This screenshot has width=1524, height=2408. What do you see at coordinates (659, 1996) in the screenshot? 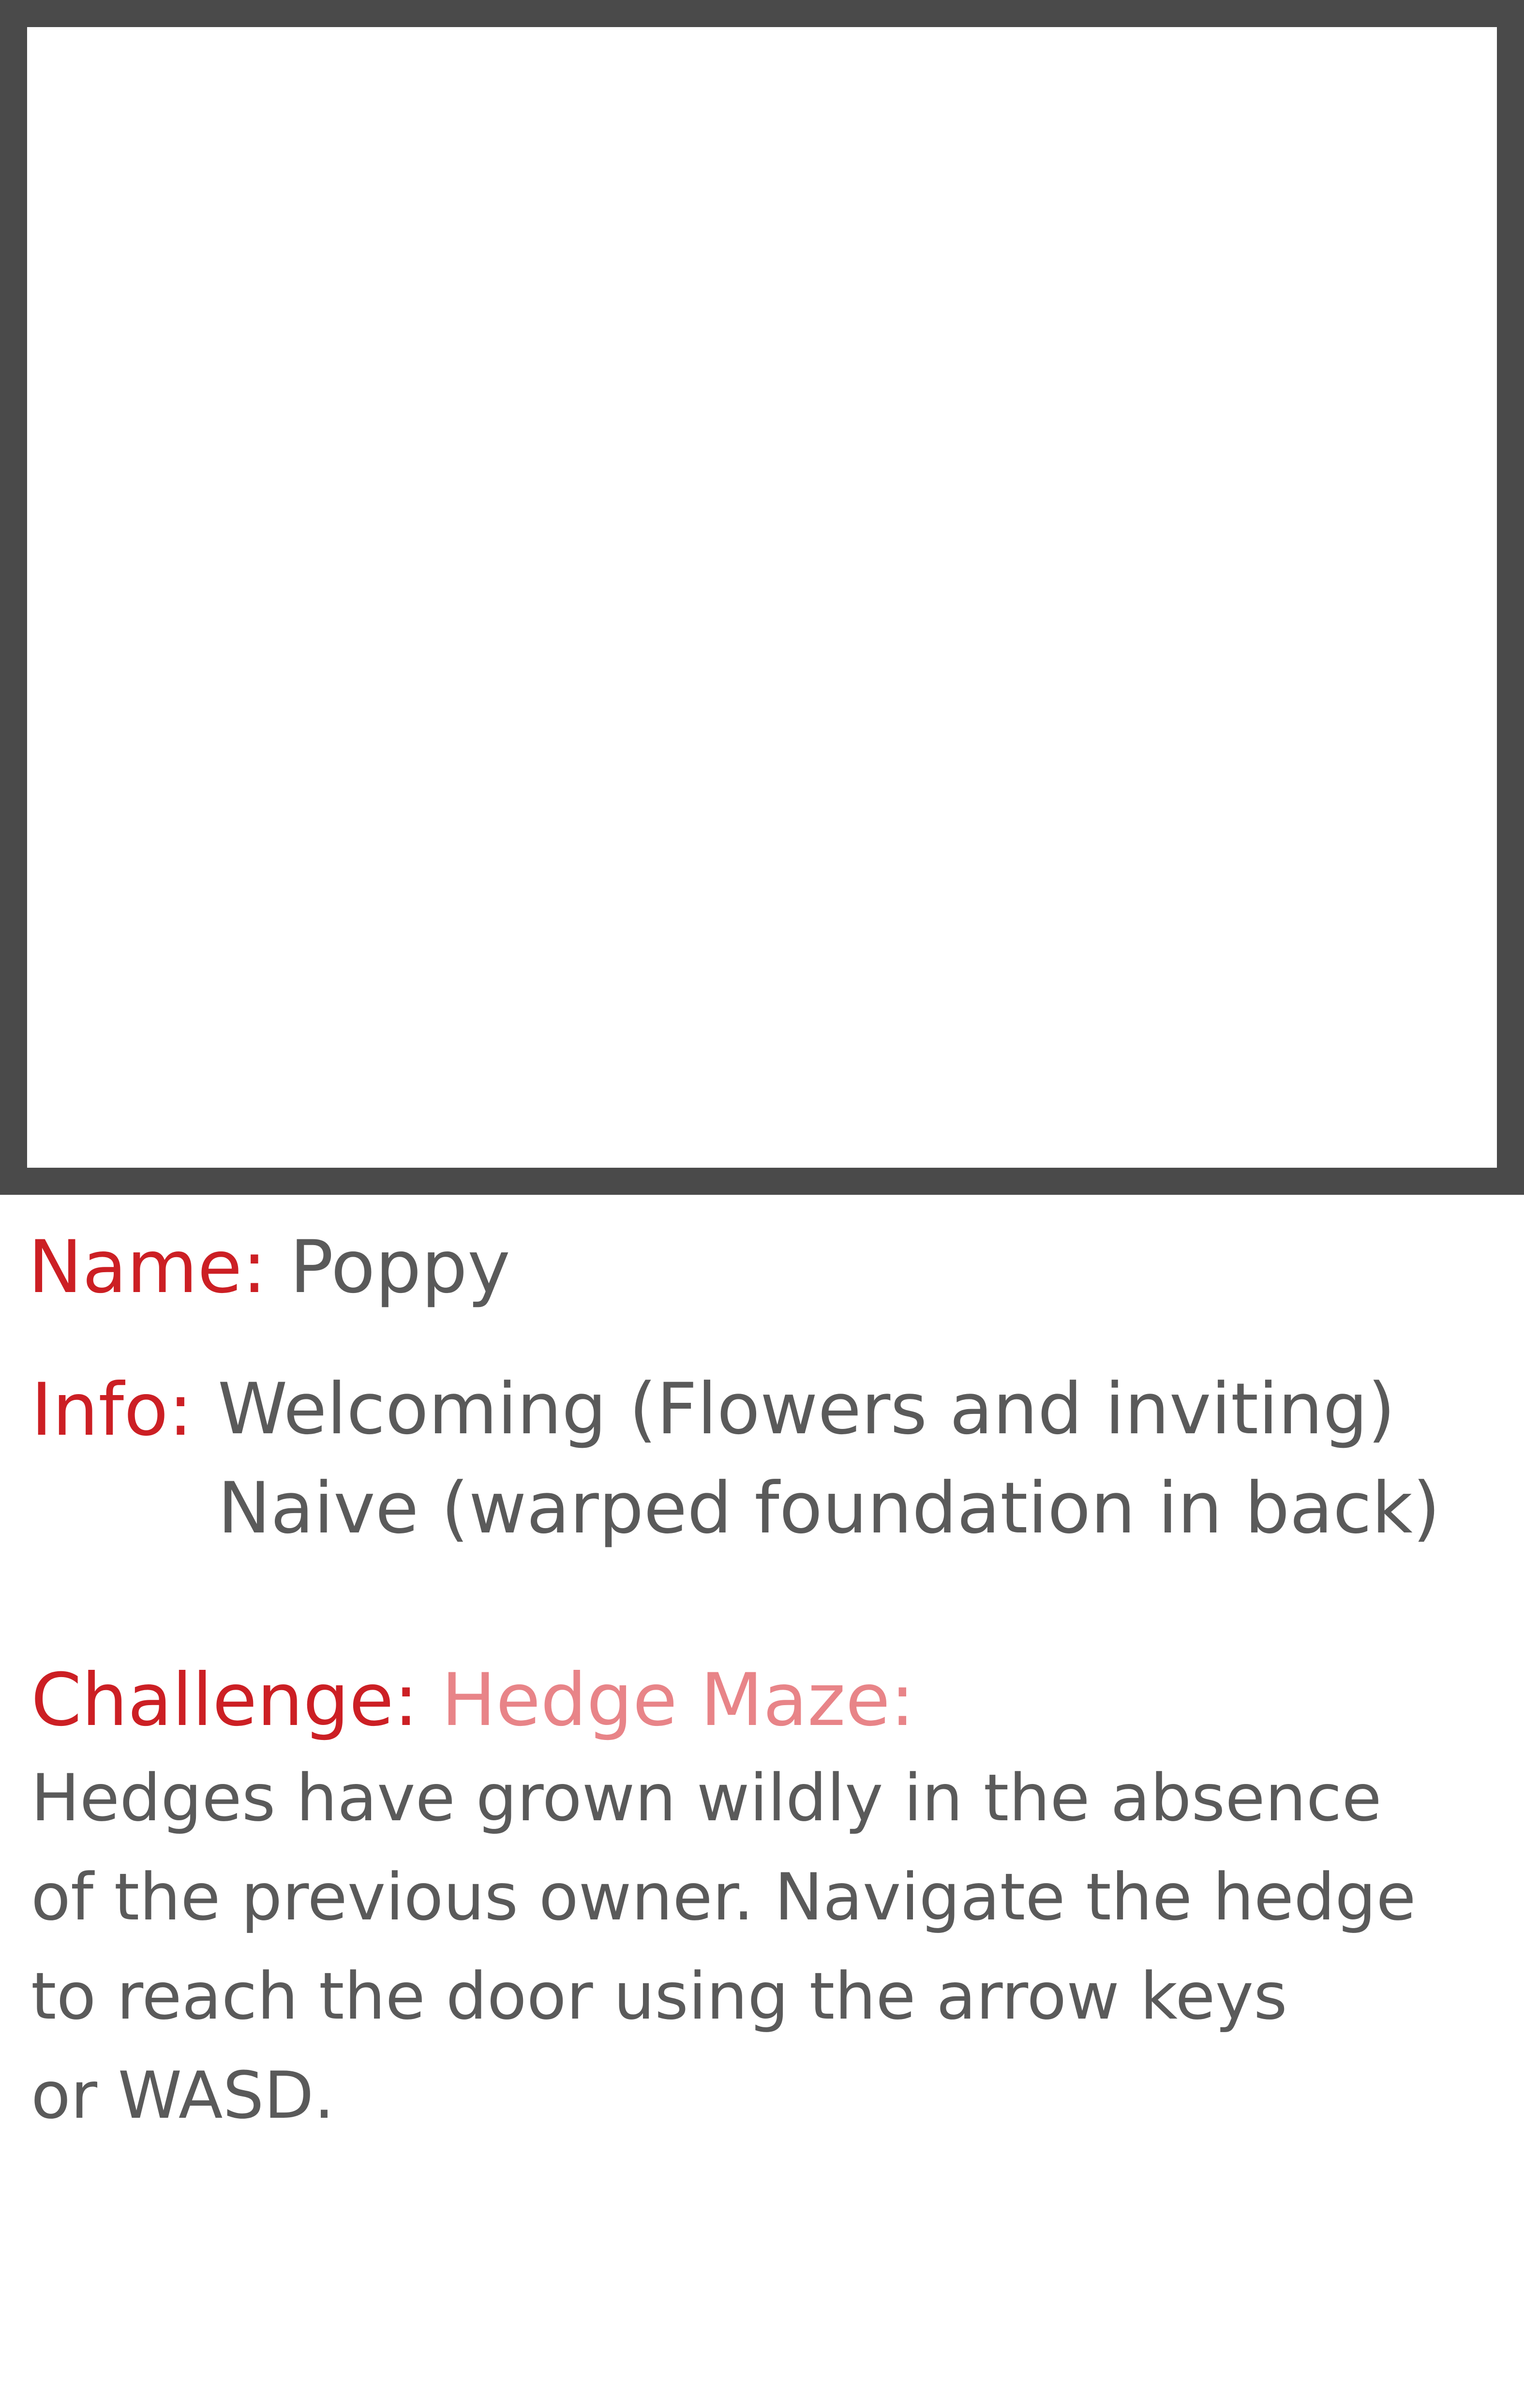
I see `challenge-description-line-3: to reach the door using the arrow keys` at bounding box center [659, 1996].